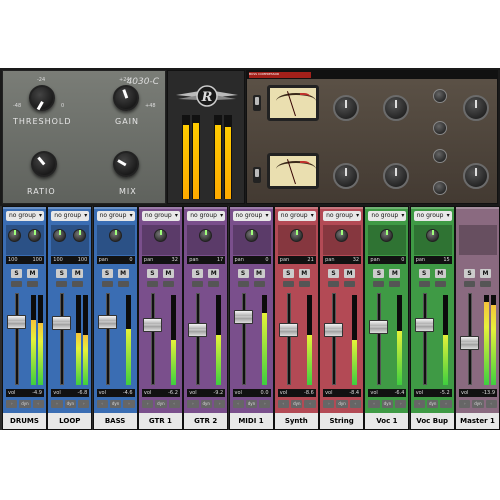 Image resolution: width=500 pixels, height=500 pixels. What do you see at coordinates (24, 421) in the screenshot?
I see `track-name: DRUMS` at bounding box center [24, 421].